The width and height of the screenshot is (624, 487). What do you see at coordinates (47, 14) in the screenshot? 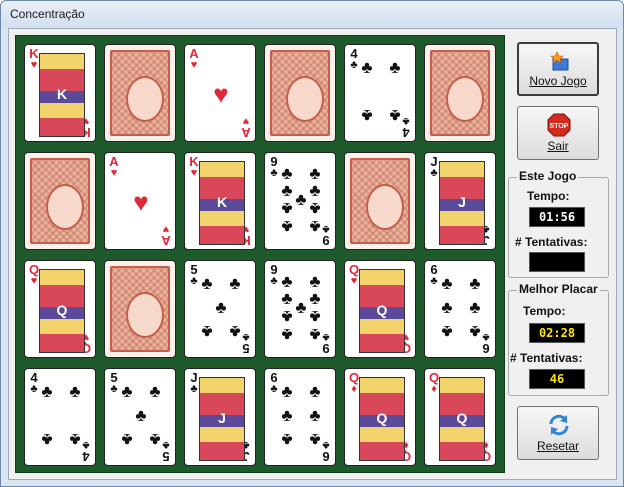
I see `window-title: Concentração` at bounding box center [47, 14].